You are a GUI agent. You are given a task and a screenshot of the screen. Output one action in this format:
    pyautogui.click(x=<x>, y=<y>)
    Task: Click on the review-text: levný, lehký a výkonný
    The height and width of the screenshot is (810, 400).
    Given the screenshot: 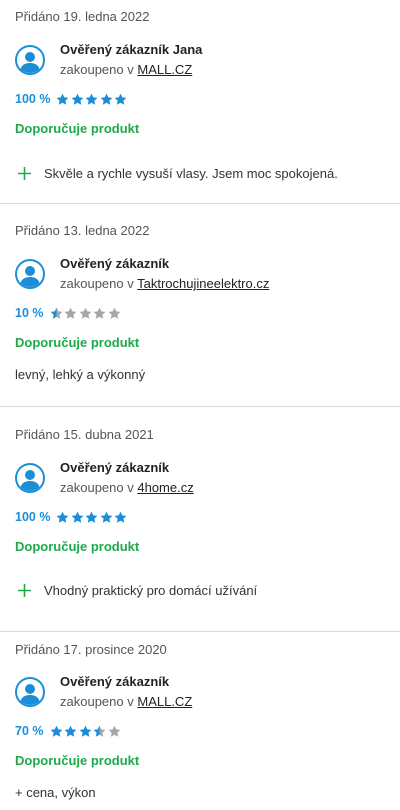 What is the action you would take?
    pyautogui.click(x=80, y=374)
    